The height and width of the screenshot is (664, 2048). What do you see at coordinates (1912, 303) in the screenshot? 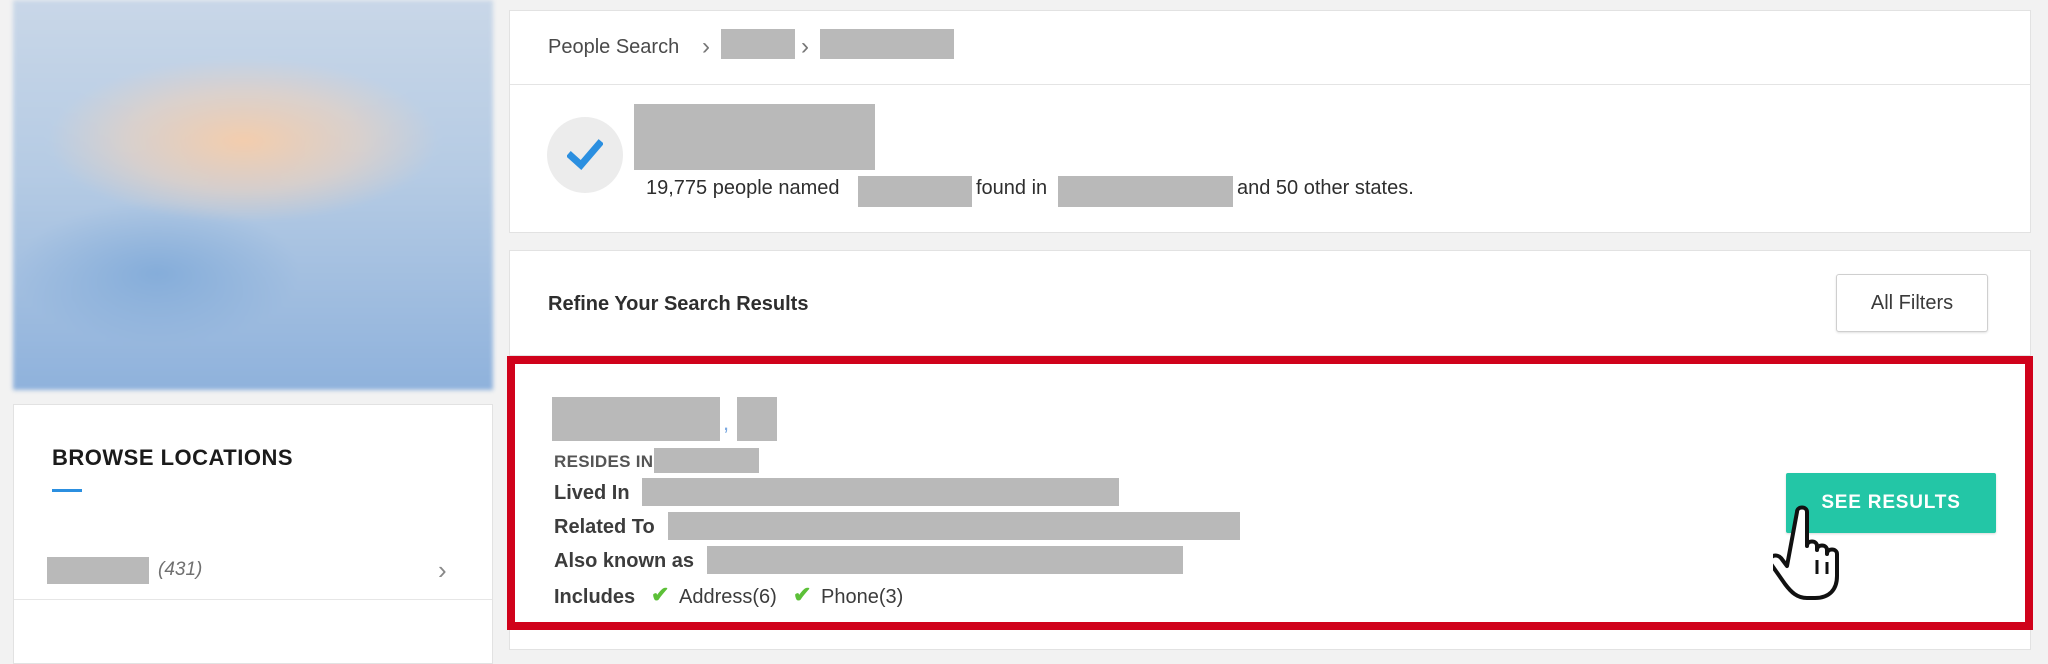
I see `all-filters-button: All Filters` at bounding box center [1912, 303].